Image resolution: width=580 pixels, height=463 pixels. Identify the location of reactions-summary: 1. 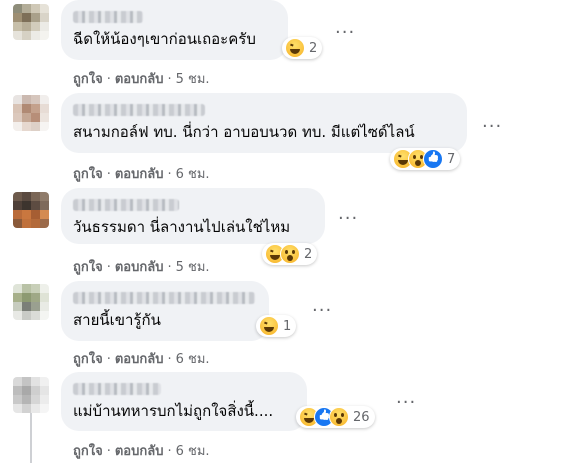
(276, 326).